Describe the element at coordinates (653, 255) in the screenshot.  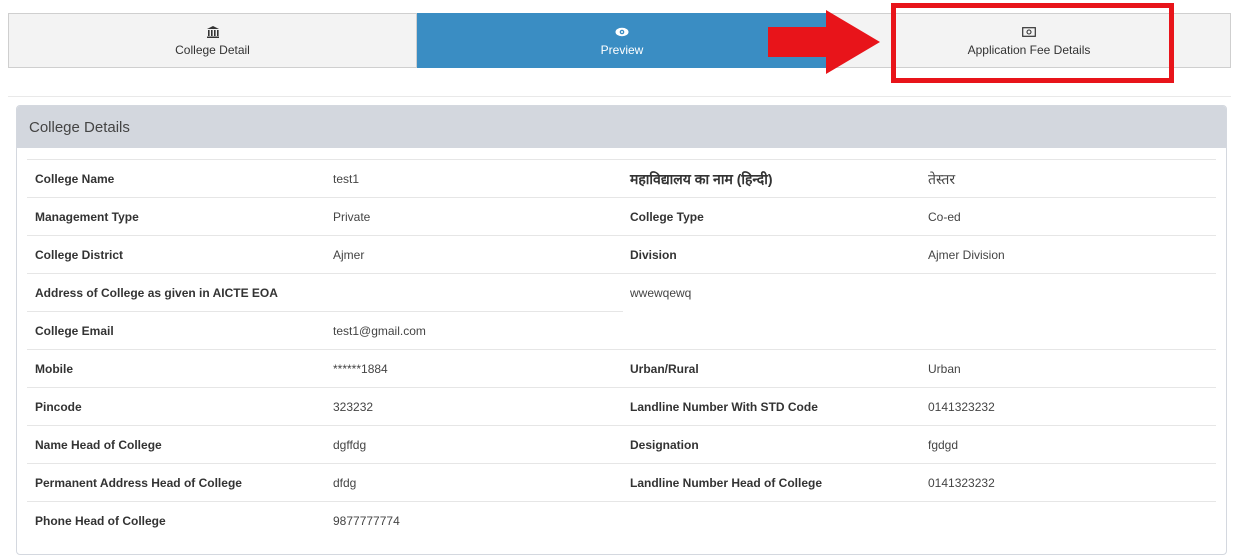
I see `detail-label: Division` at that location.